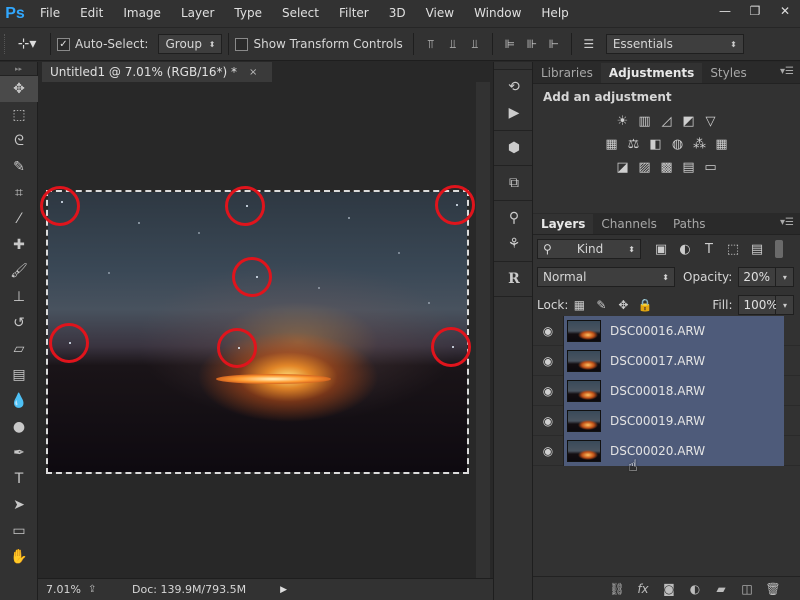 The width and height of the screenshot is (800, 600). Describe the element at coordinates (656, 144) in the screenshot. I see `black-white-icon: ◧` at that location.